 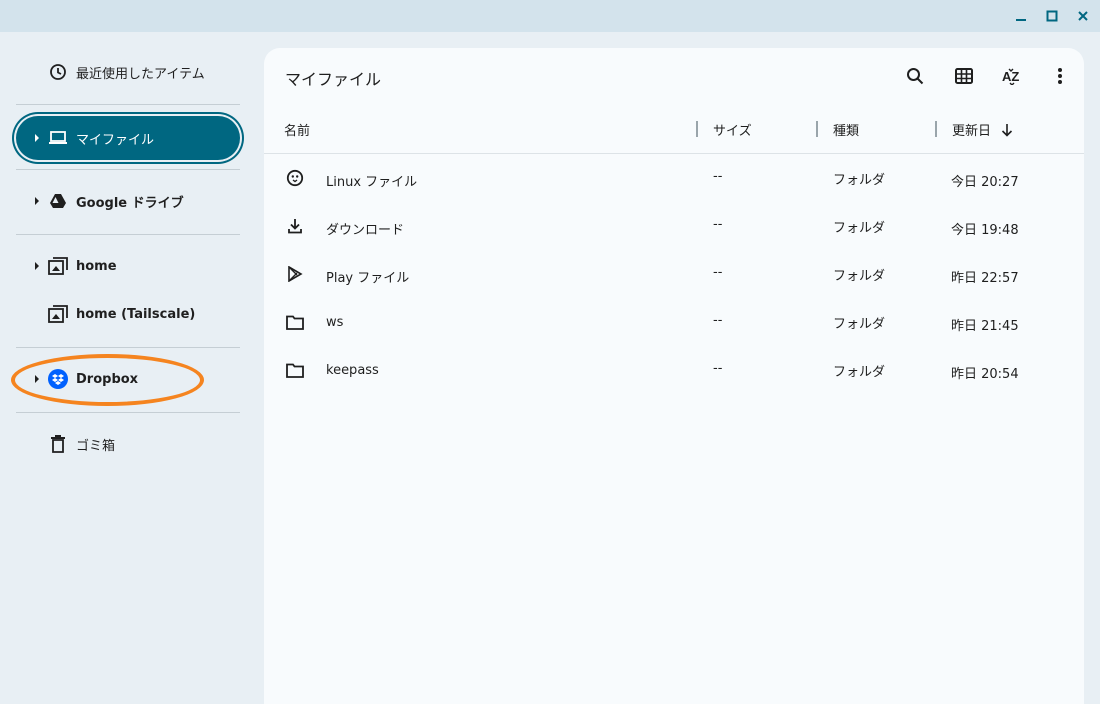 What do you see at coordinates (985, 182) in the screenshot?
I see `file-modified: 今日 20:27` at bounding box center [985, 182].